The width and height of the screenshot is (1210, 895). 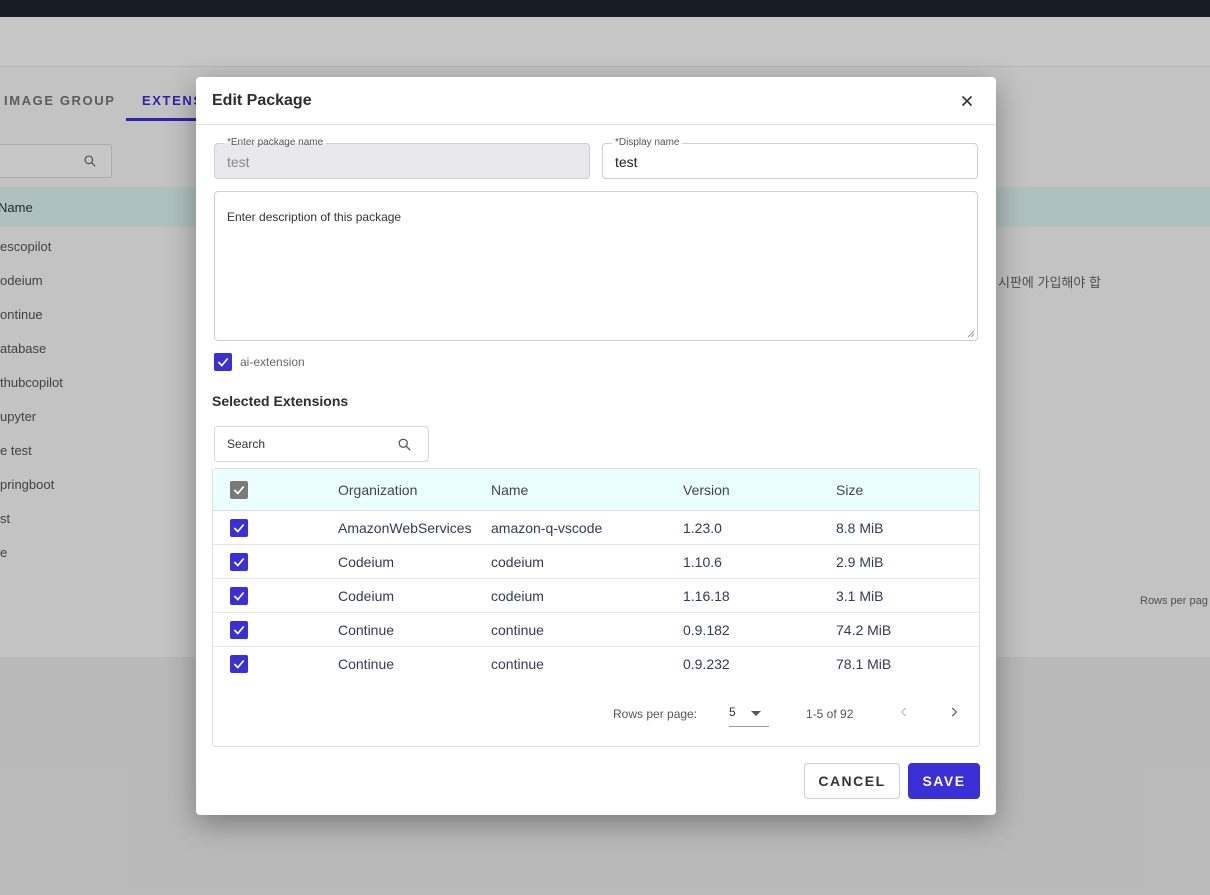 I want to click on chevron-left-icon, so click(x=904, y=712).